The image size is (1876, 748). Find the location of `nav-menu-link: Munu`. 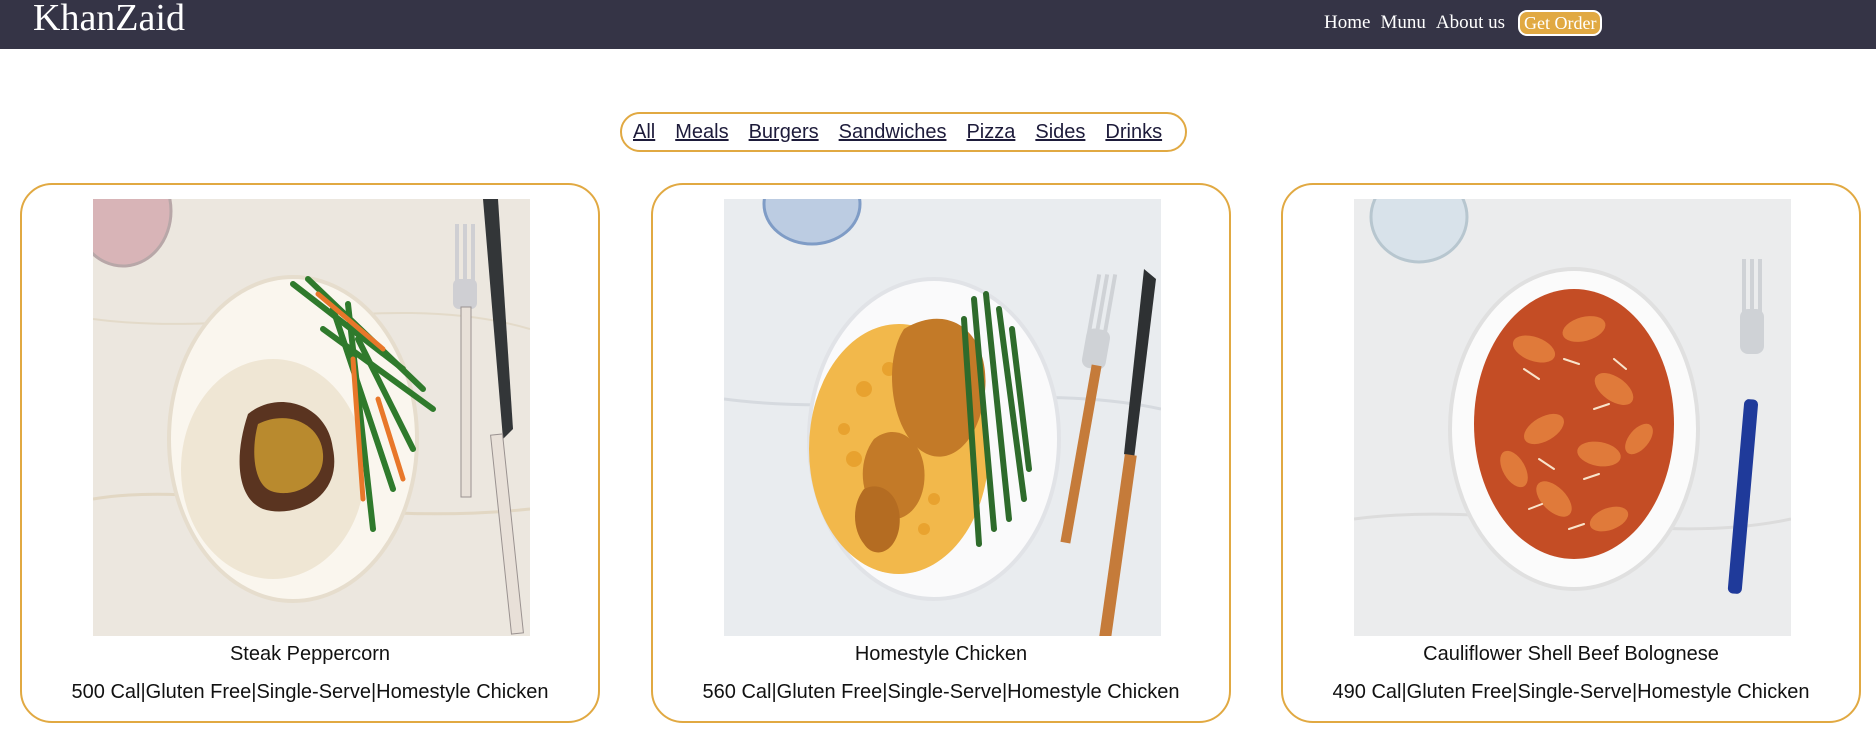

nav-menu-link: Munu is located at coordinates (1402, 23).